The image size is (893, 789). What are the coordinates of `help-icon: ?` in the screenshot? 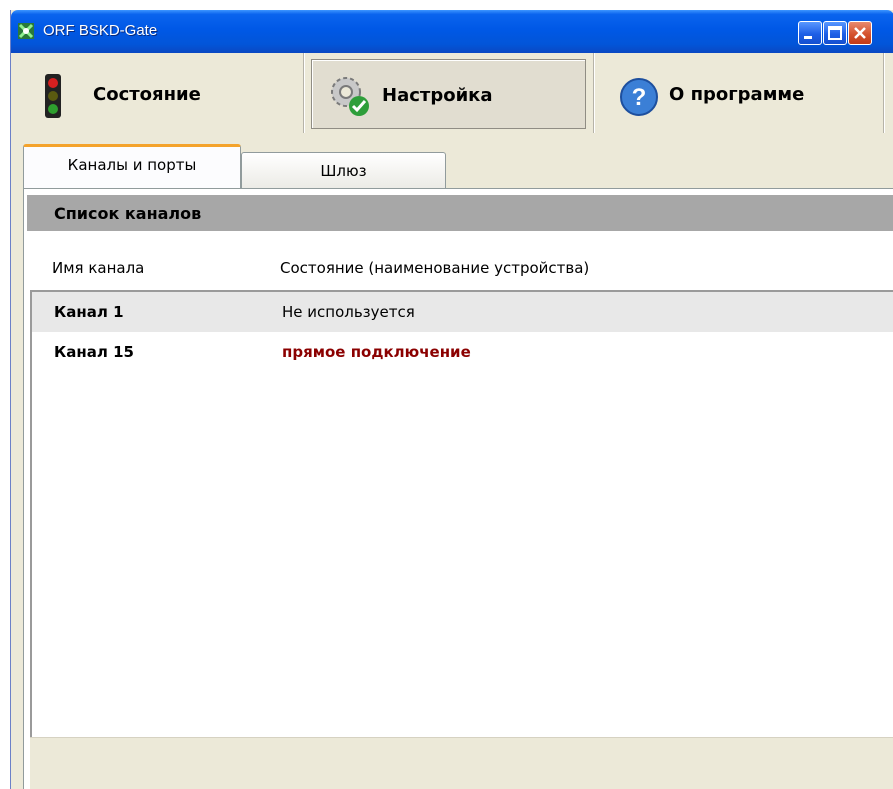 It's located at (639, 97).